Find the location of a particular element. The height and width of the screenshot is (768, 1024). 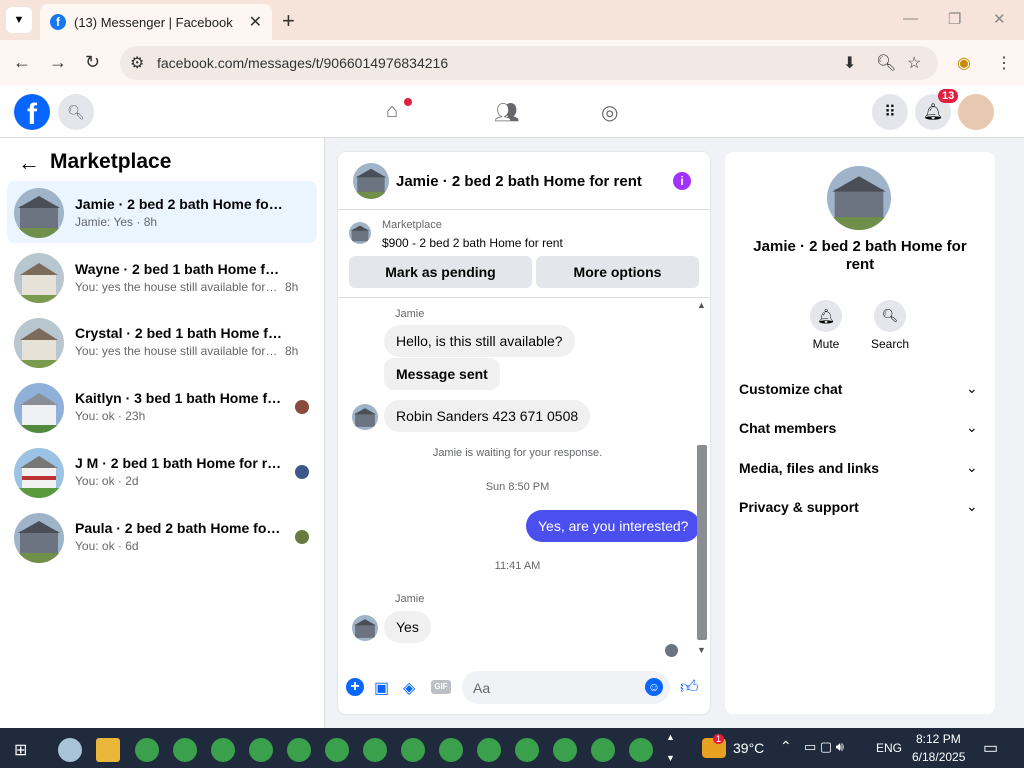

facebook-logo-icon: f is located at coordinates (32, 112).